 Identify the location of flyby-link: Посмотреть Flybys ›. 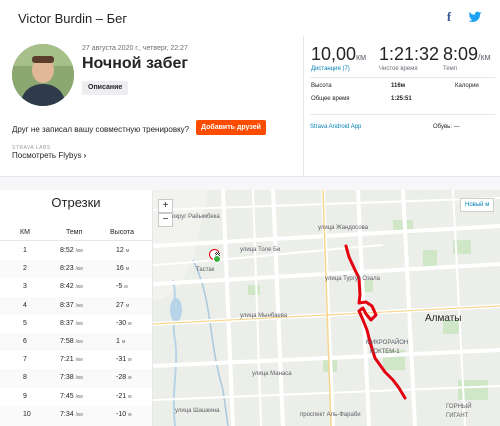
(49, 155).